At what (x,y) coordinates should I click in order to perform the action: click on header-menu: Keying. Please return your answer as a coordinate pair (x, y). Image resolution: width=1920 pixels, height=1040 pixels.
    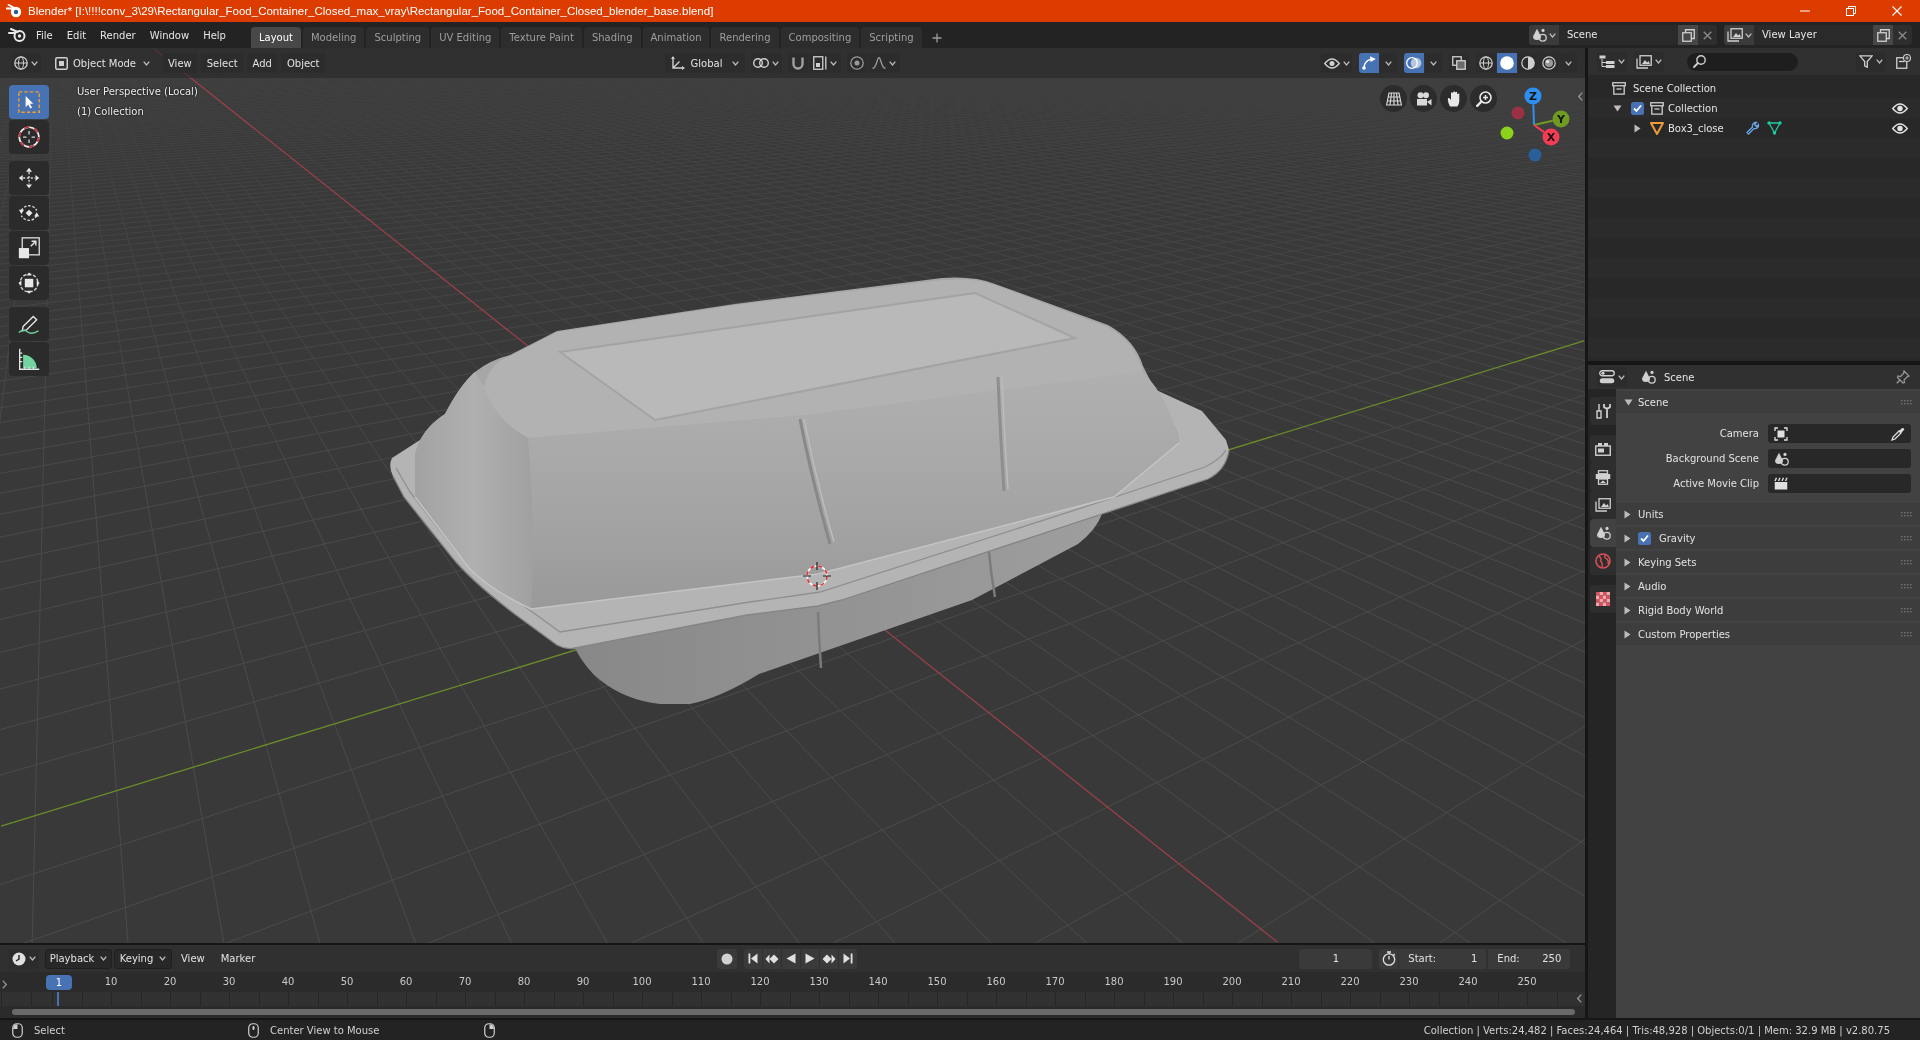
    Looking at the image, I should click on (143, 958).